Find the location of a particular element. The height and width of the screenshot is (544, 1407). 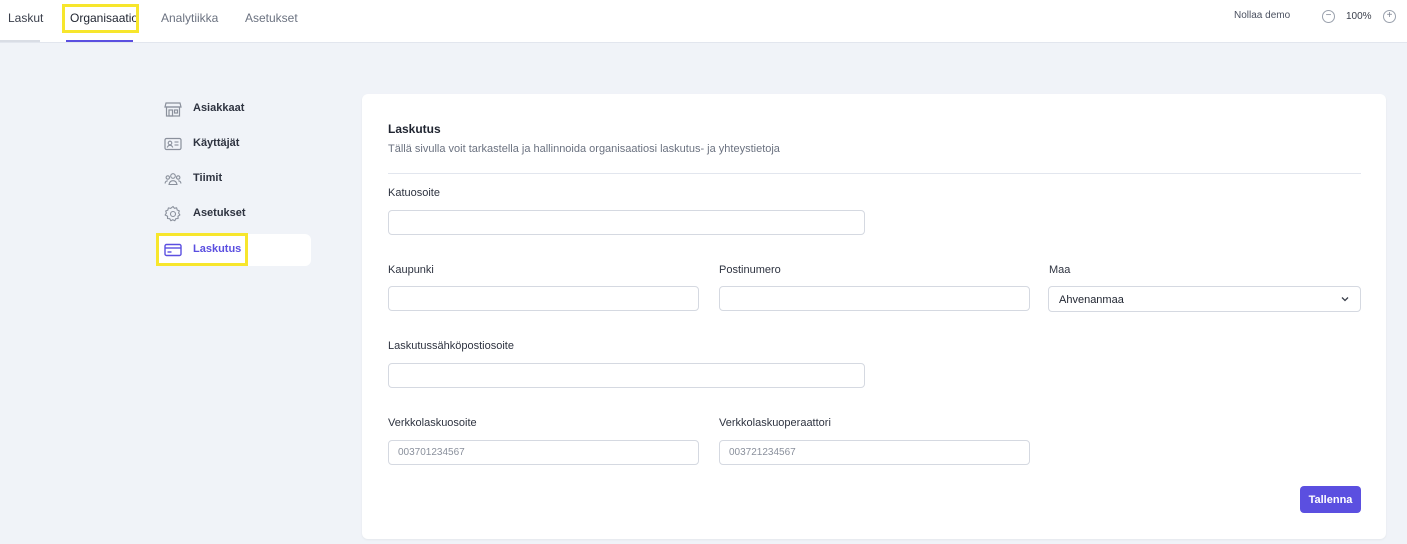

country-select-value: Ahvenanmaa is located at coordinates (1091, 300).